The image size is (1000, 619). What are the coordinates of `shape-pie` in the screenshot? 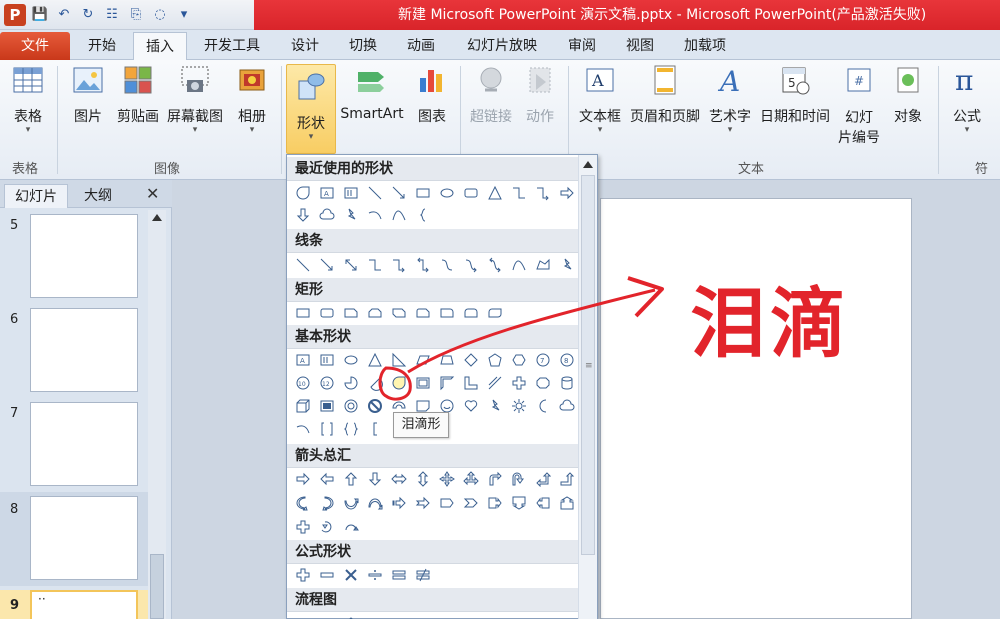 It's located at (351, 383).